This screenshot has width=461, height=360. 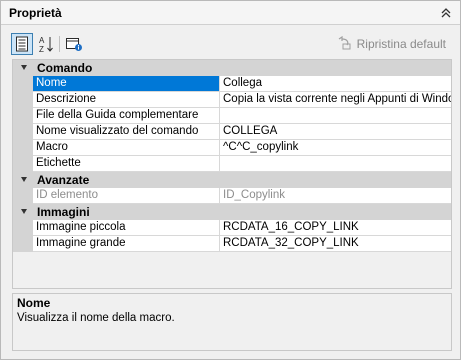 What do you see at coordinates (96, 318) in the screenshot?
I see `description-text: Visualizza il nome della macro.` at bounding box center [96, 318].